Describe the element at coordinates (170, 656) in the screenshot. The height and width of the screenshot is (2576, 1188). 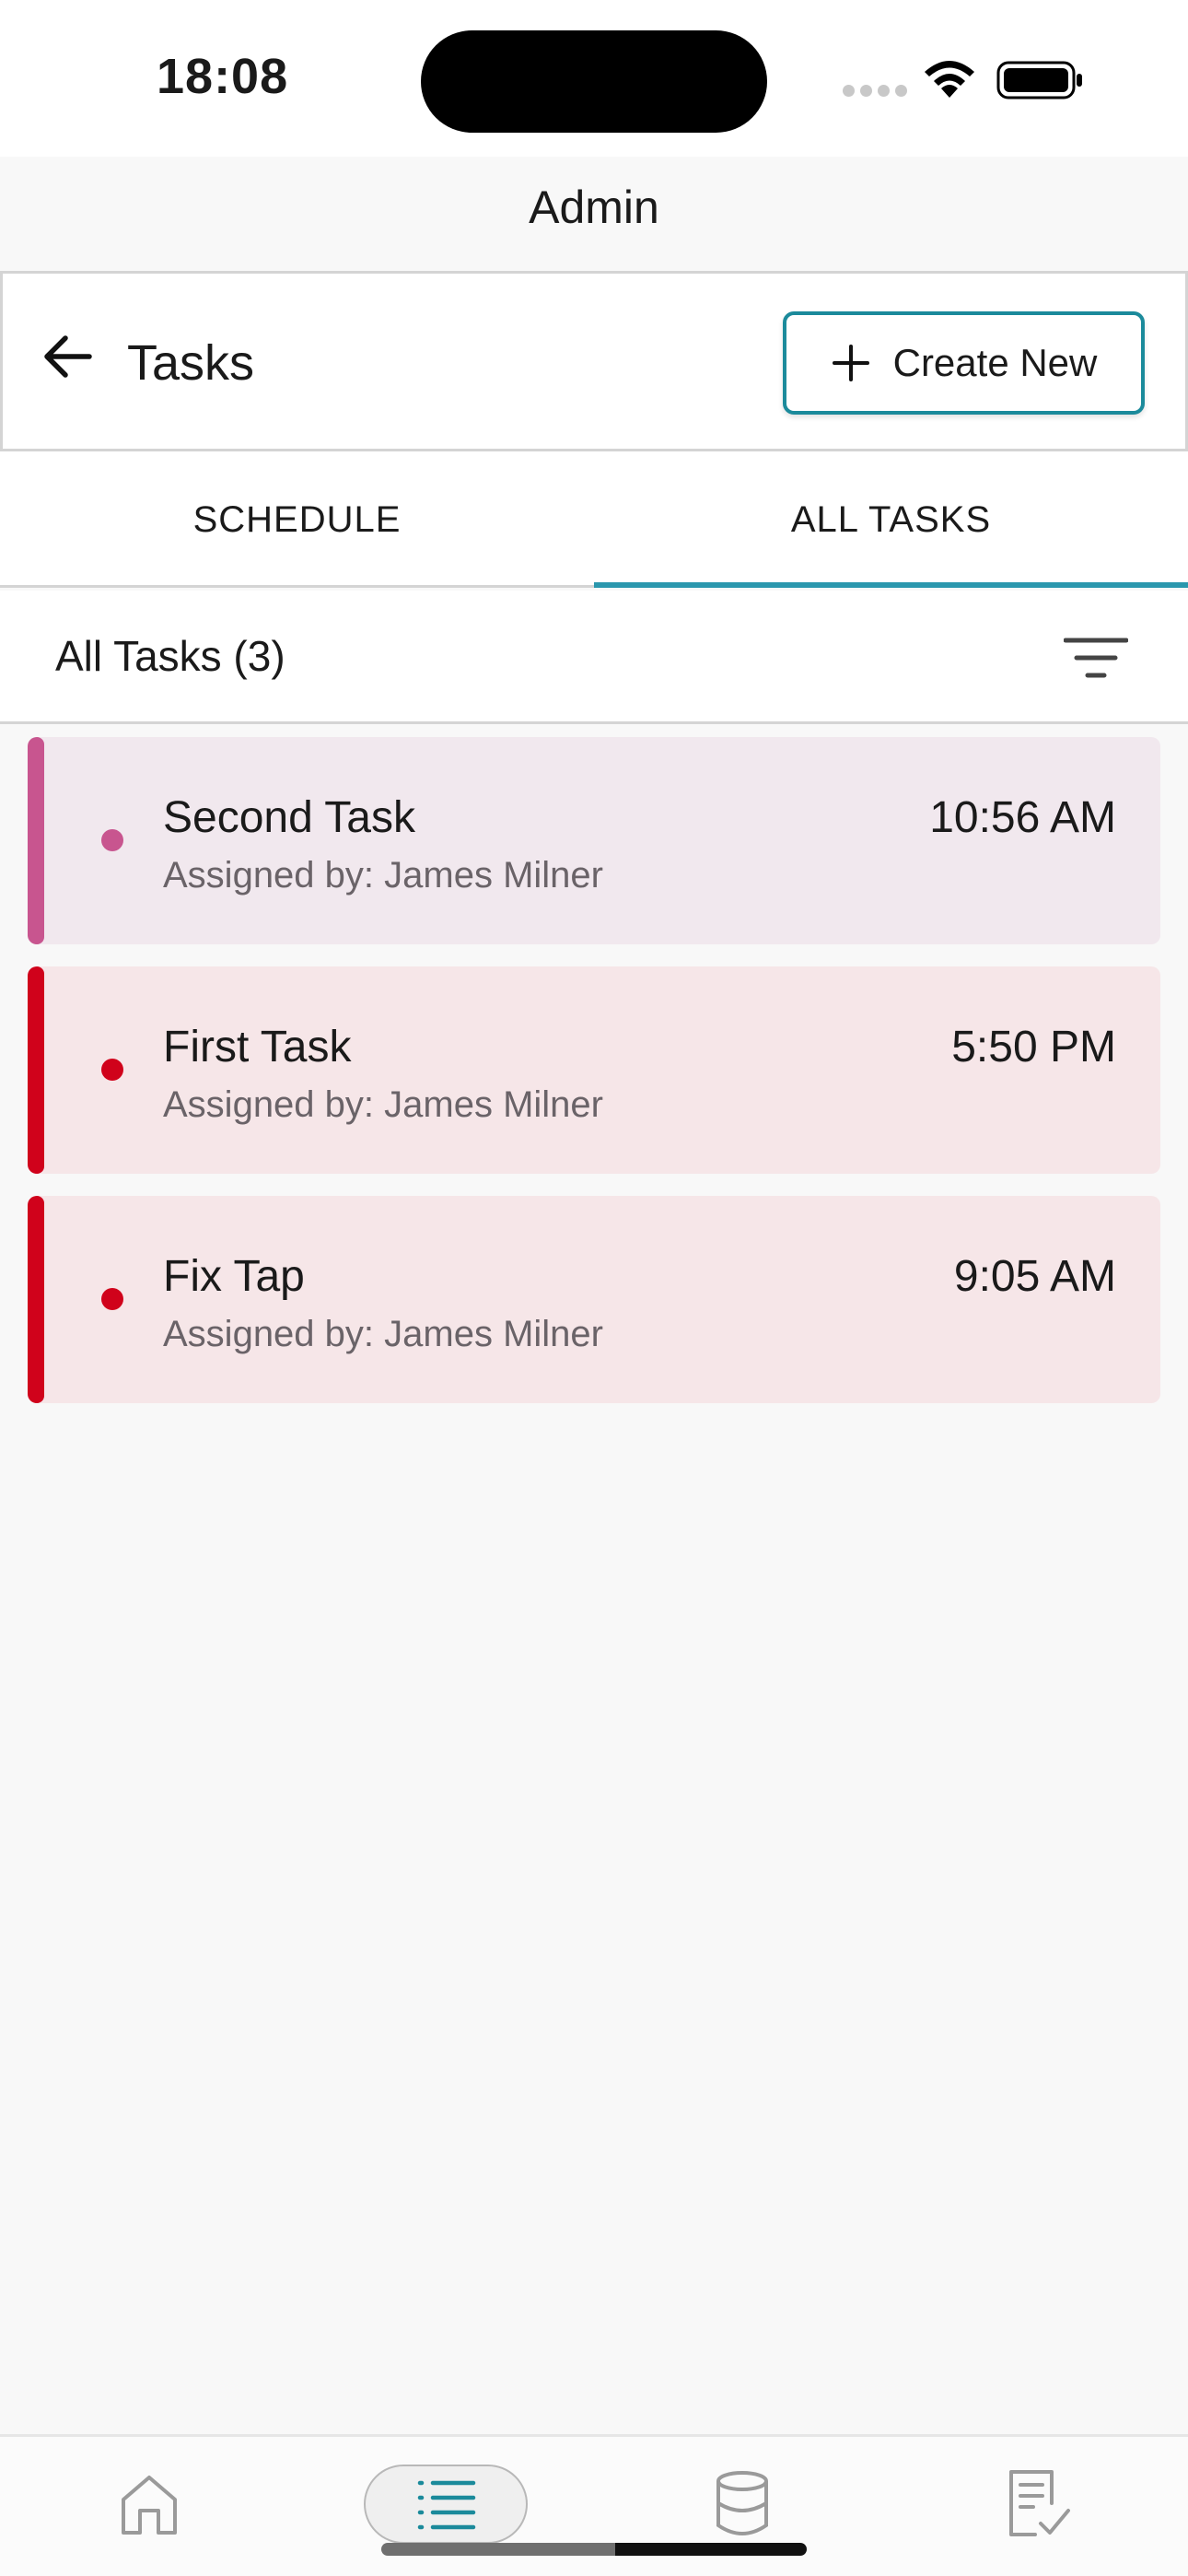
I see `task-count-label: All Tasks (3)` at that location.